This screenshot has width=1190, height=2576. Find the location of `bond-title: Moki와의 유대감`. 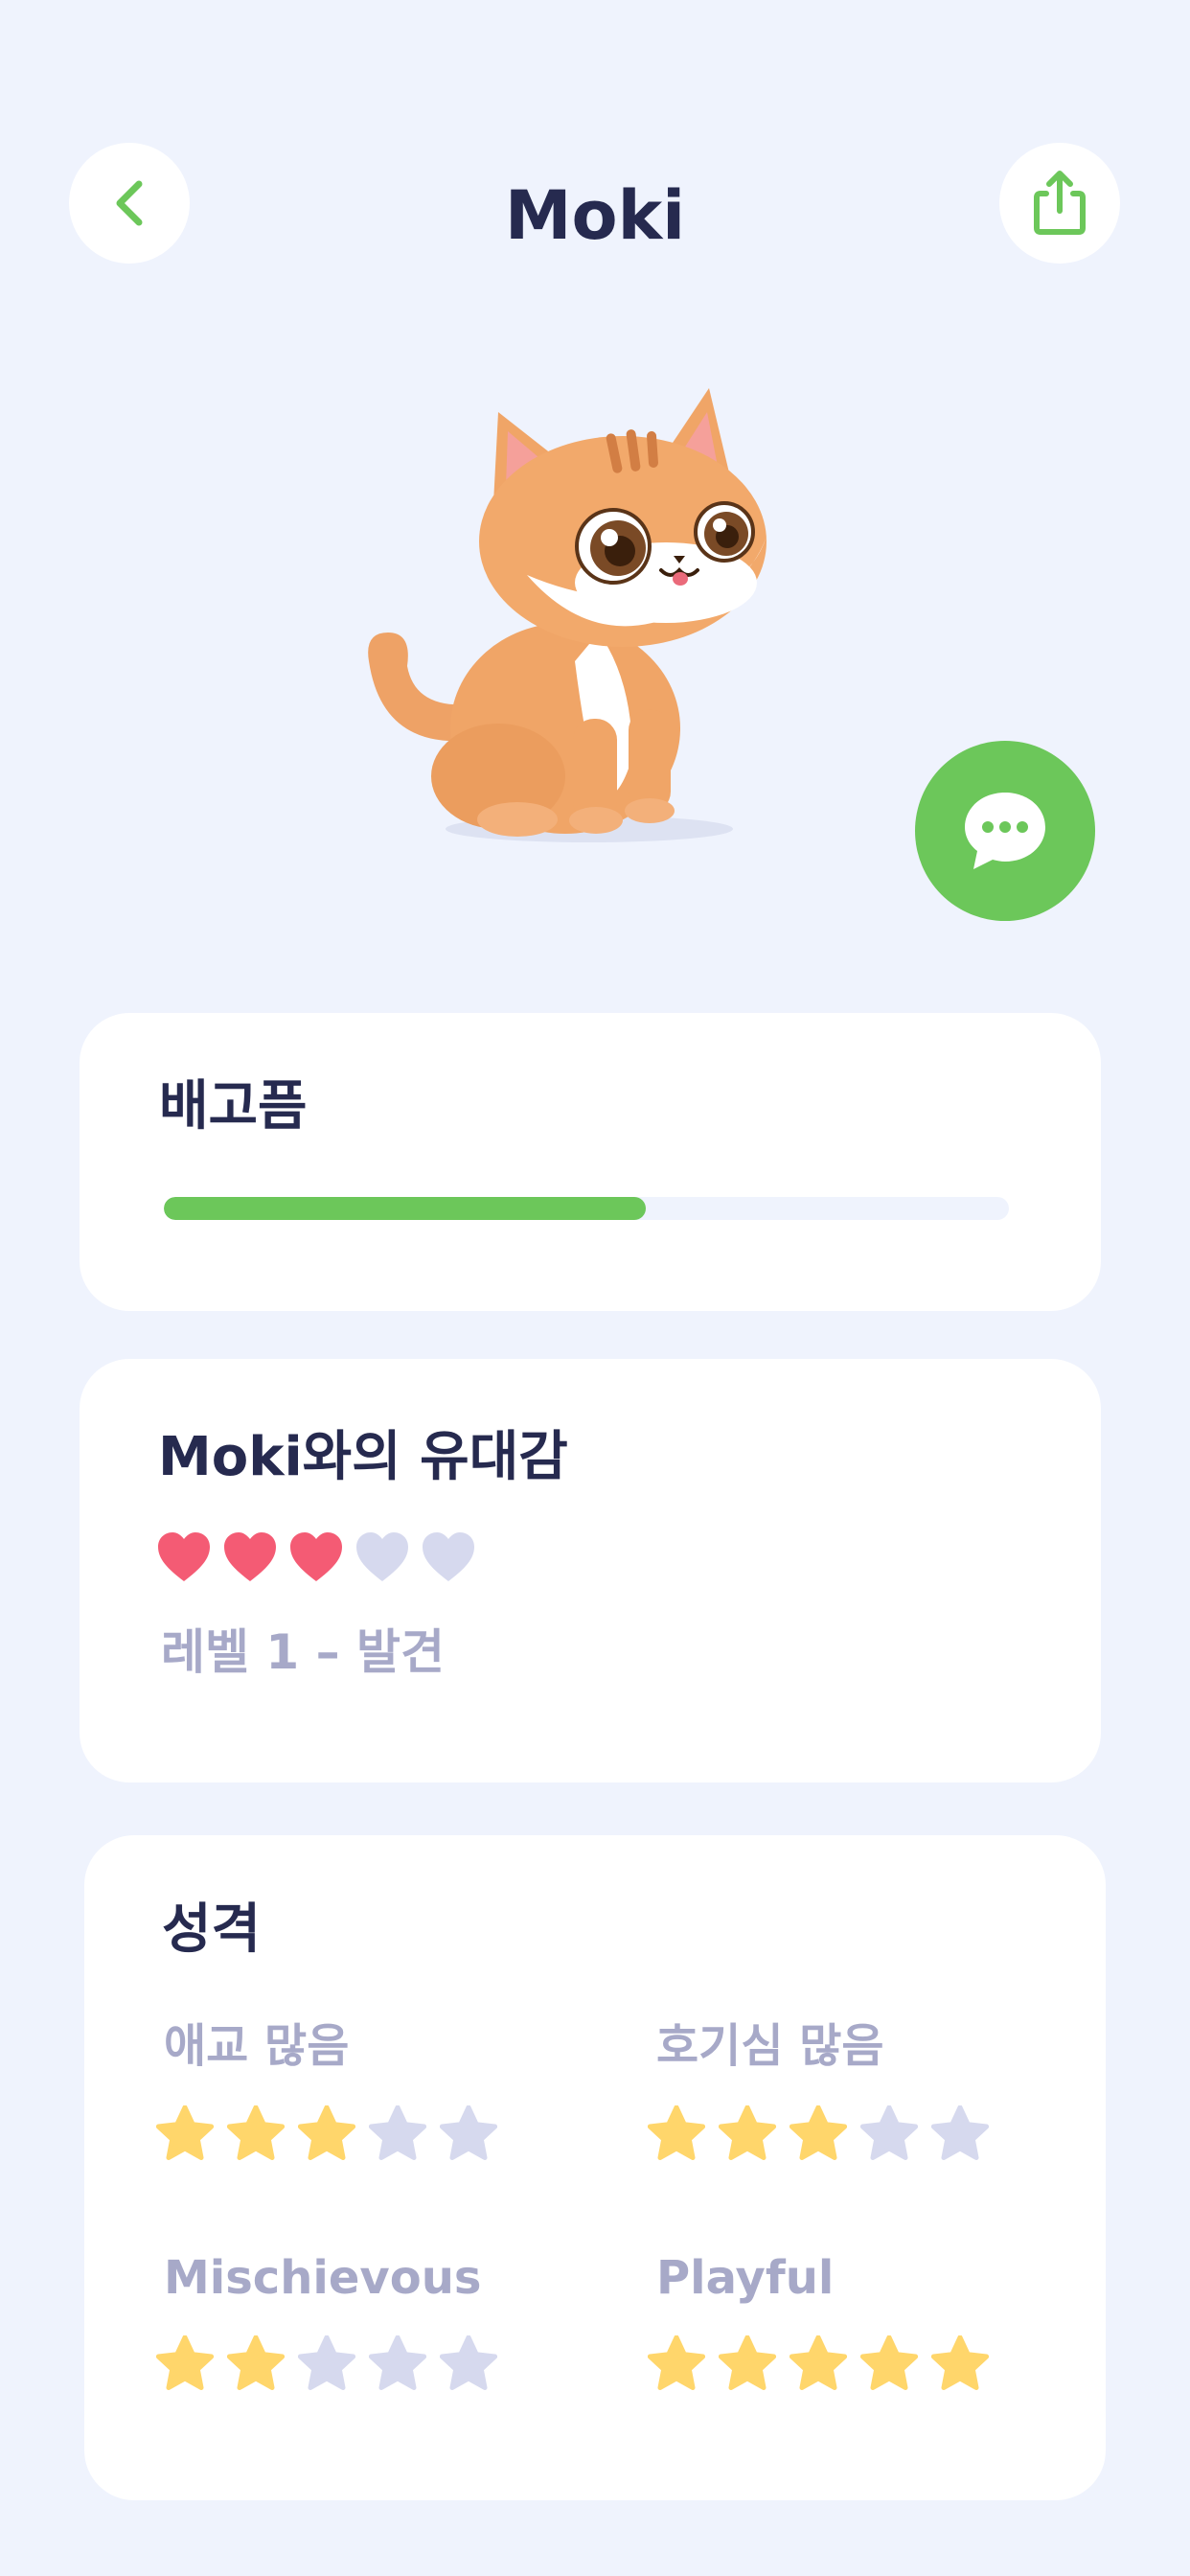

bond-title: Moki와의 유대감 is located at coordinates (363, 1457).